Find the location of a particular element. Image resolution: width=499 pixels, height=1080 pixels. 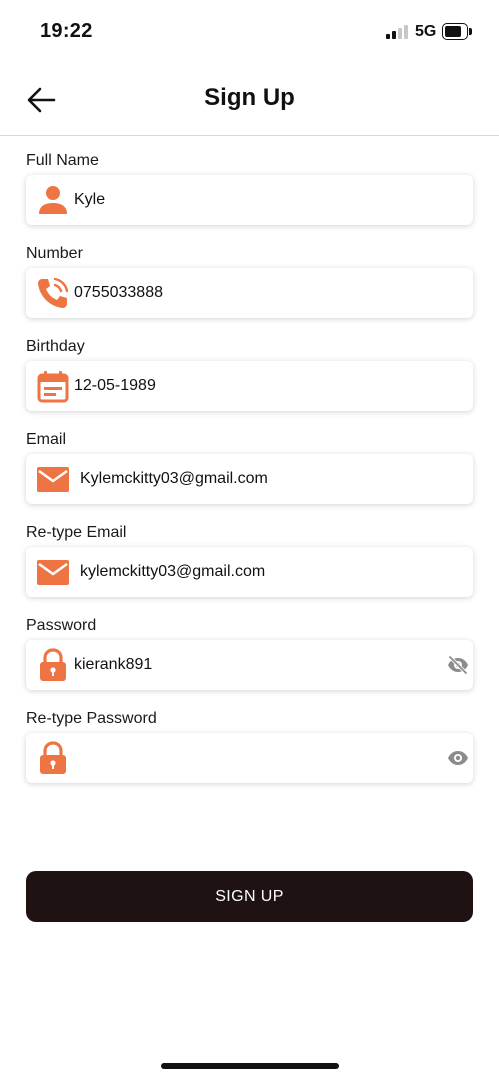

cellular-signal-icon is located at coordinates (397, 32).